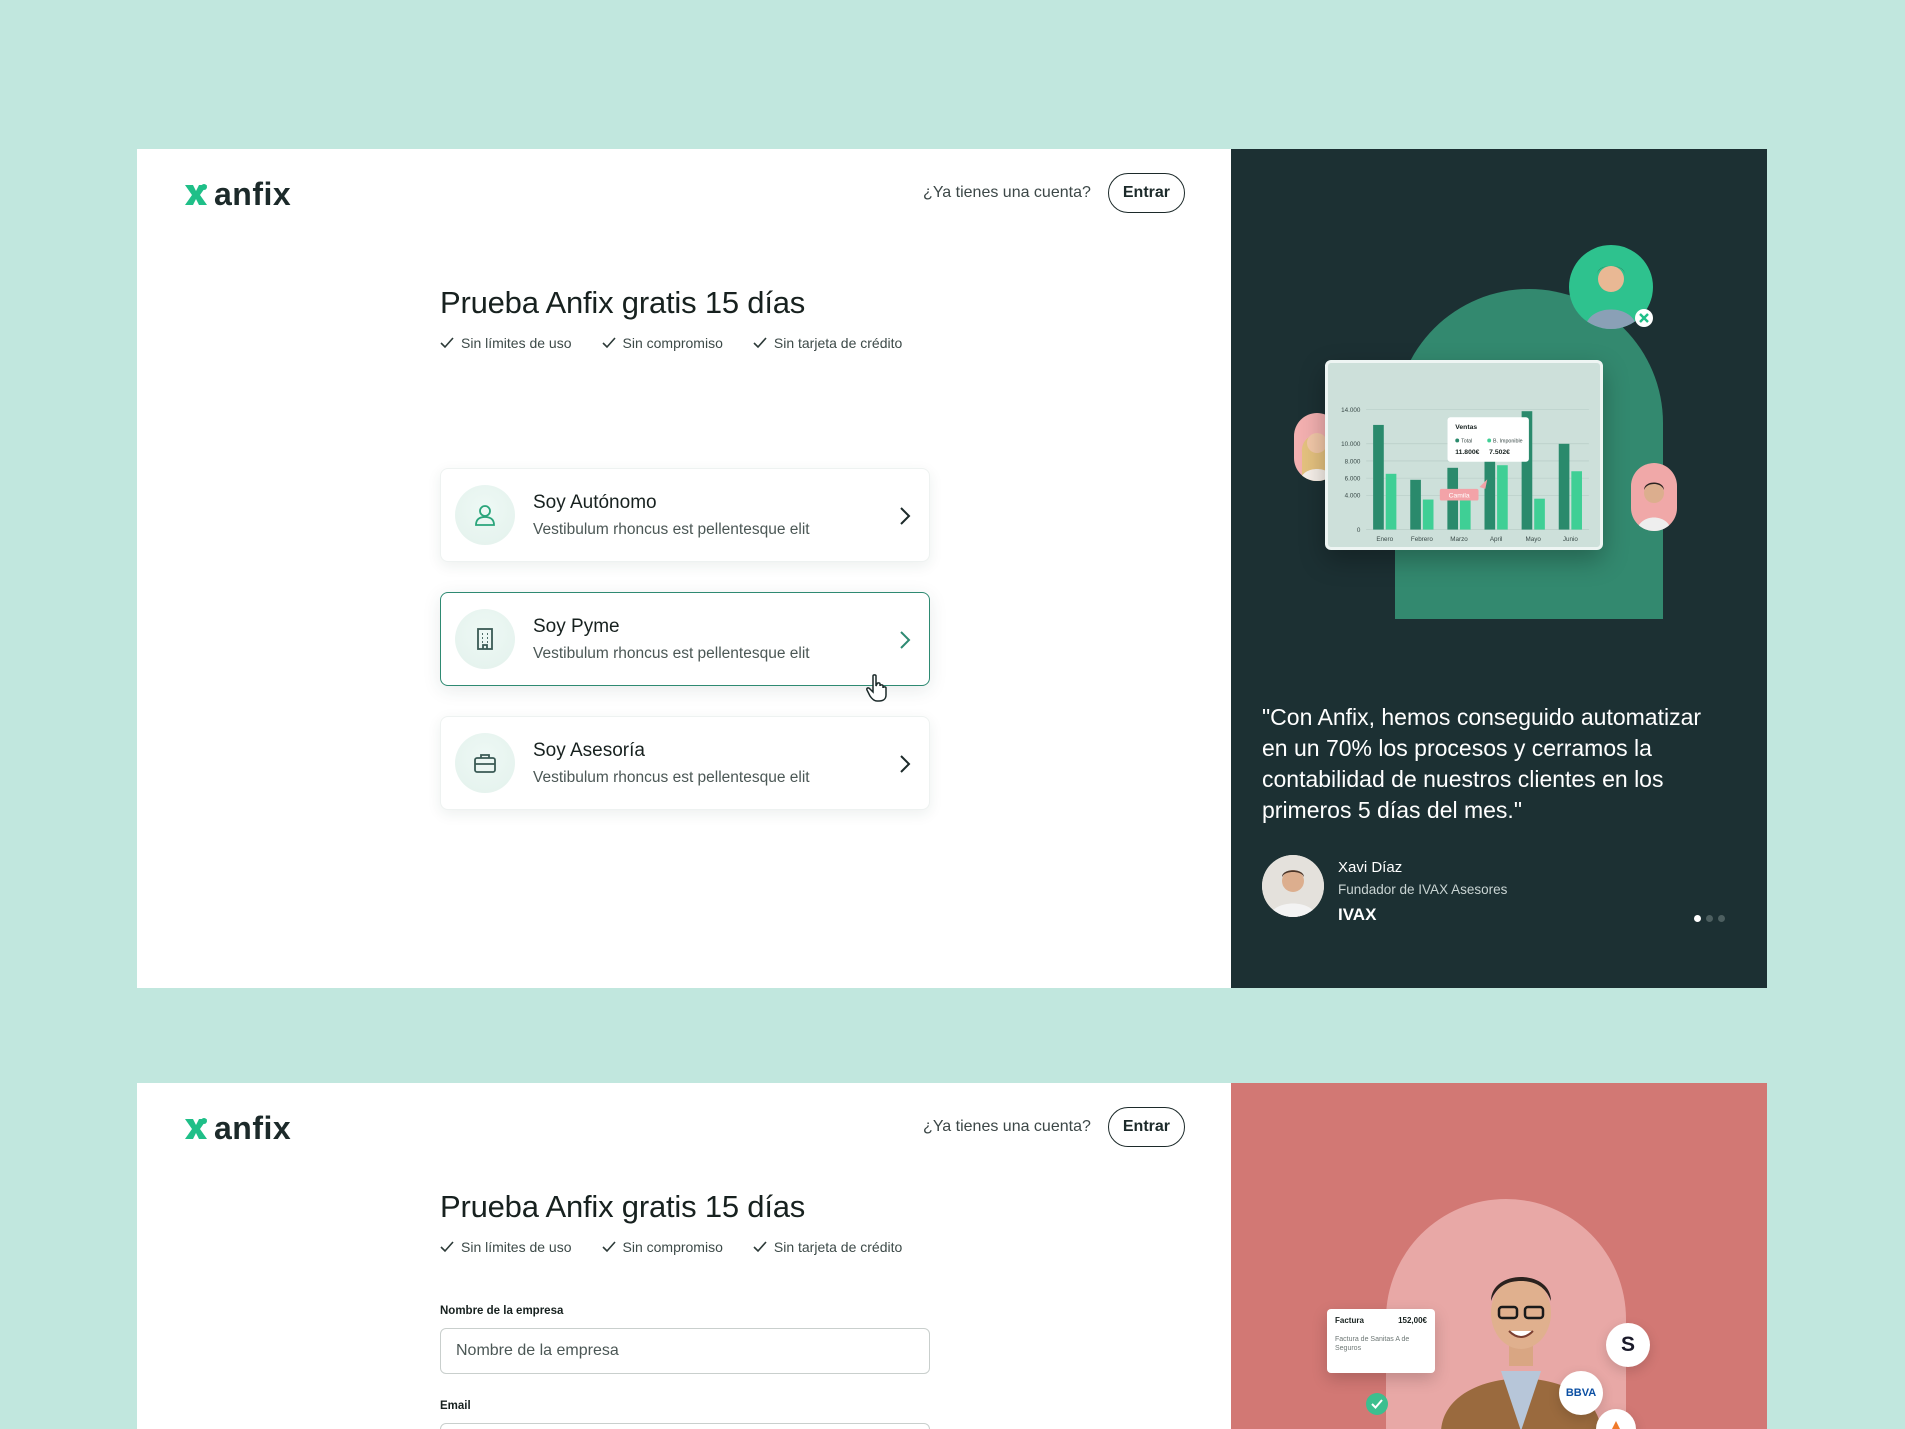 The height and width of the screenshot is (1429, 1905). I want to click on signup-form: Nombre de la empresa Email, so click(685, 1365).